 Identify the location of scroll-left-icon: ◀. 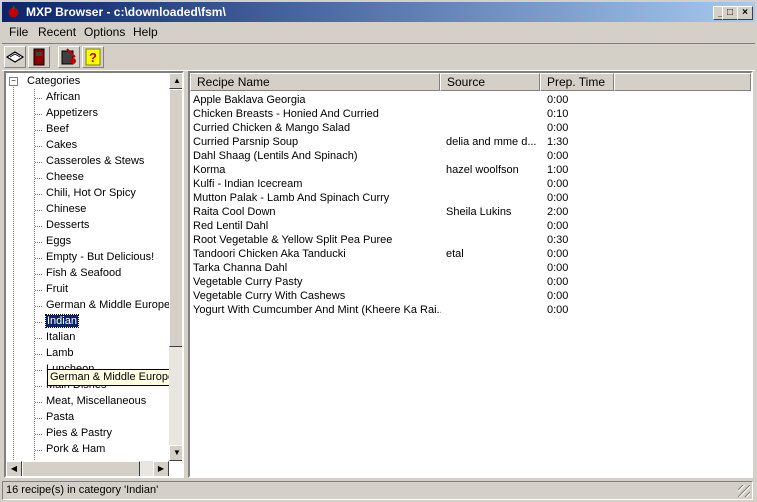
(14, 468).